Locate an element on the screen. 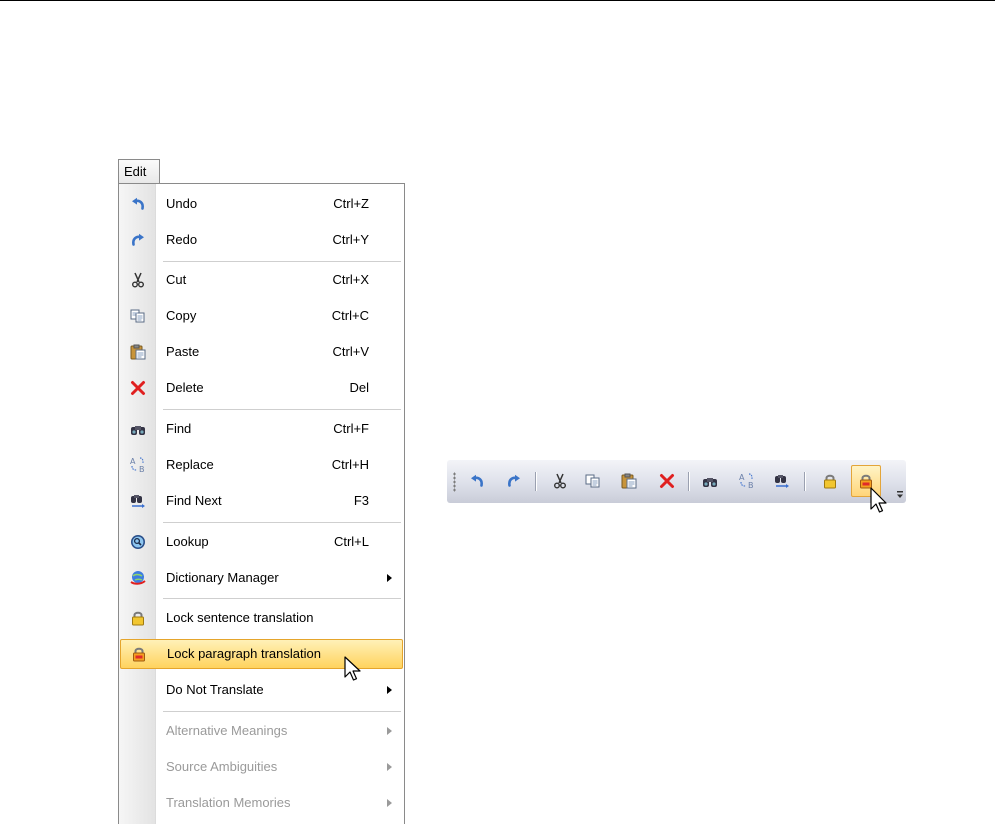 This screenshot has height=824, width=995. menu-item-source-ambiguities: Source Ambiguities is located at coordinates (261, 767).